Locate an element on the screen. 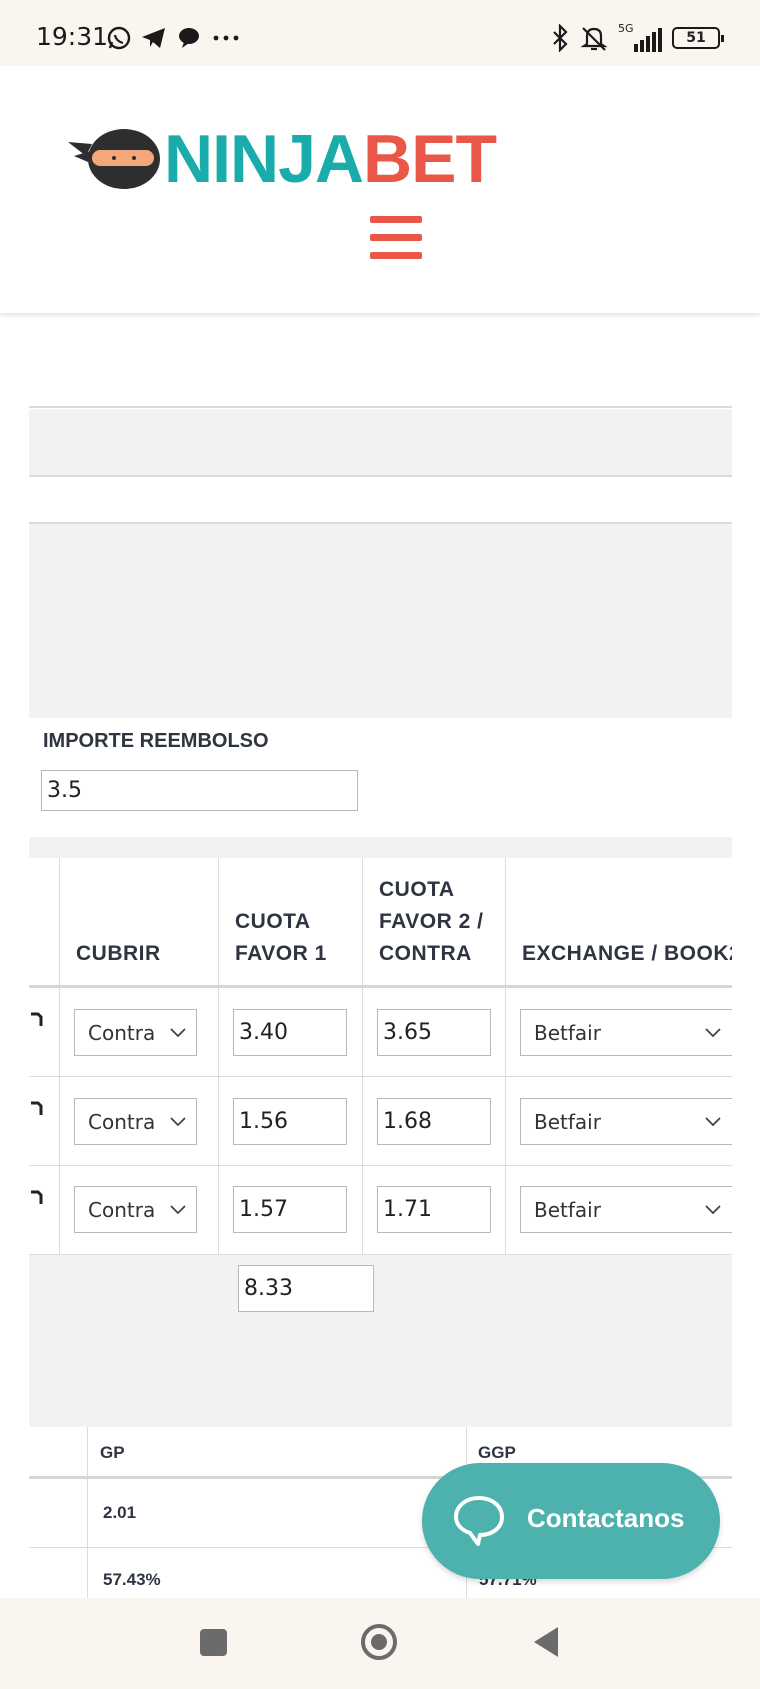 The height and width of the screenshot is (1689, 760). ninja-mascot-icon is located at coordinates (114, 159).